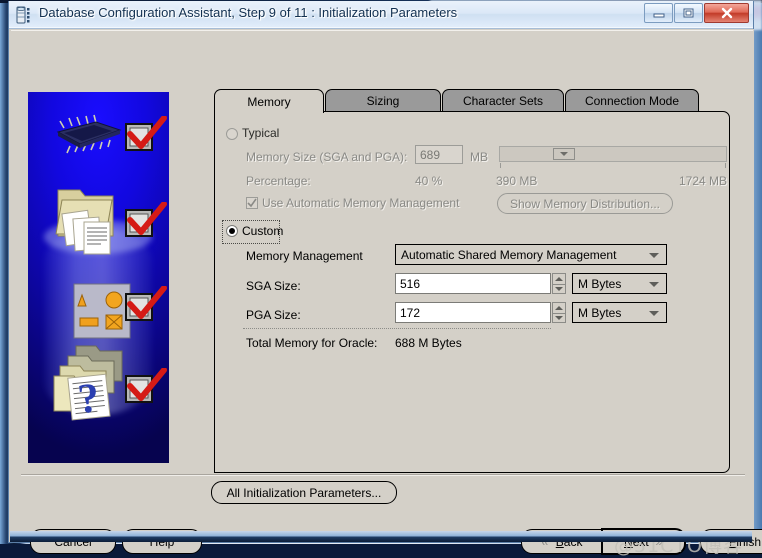  Describe the element at coordinates (439, 154) in the screenshot. I see `memory-size-field: 689` at that location.